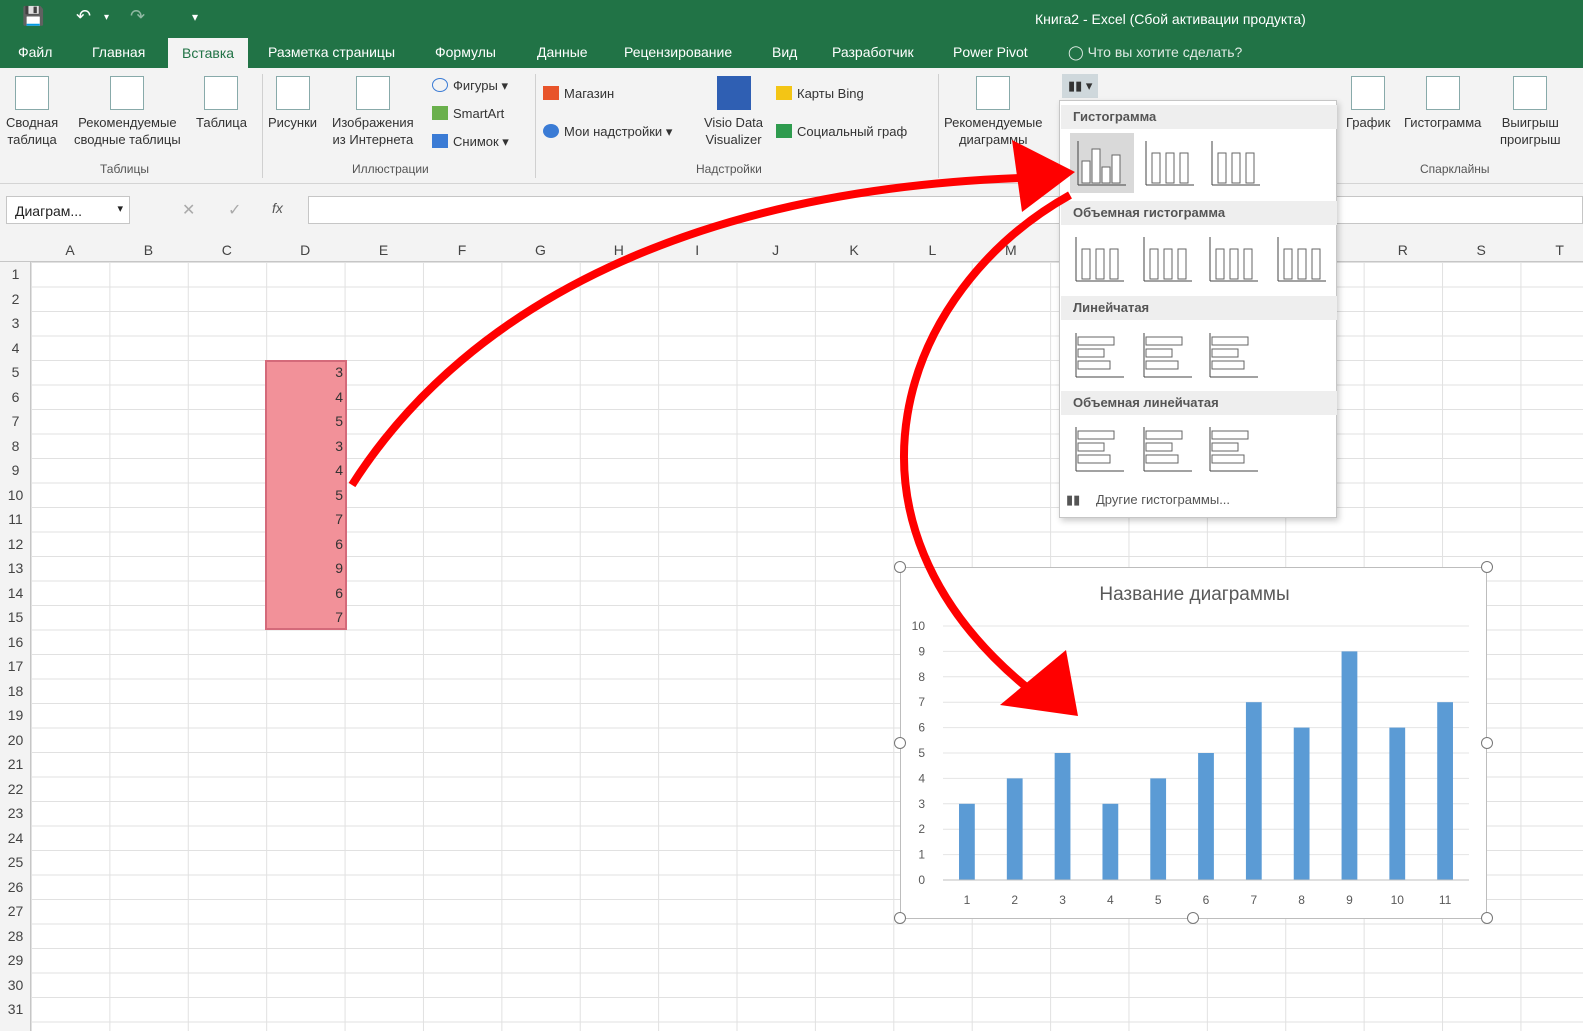  I want to click on cell-d10: 5, so click(304, 495).